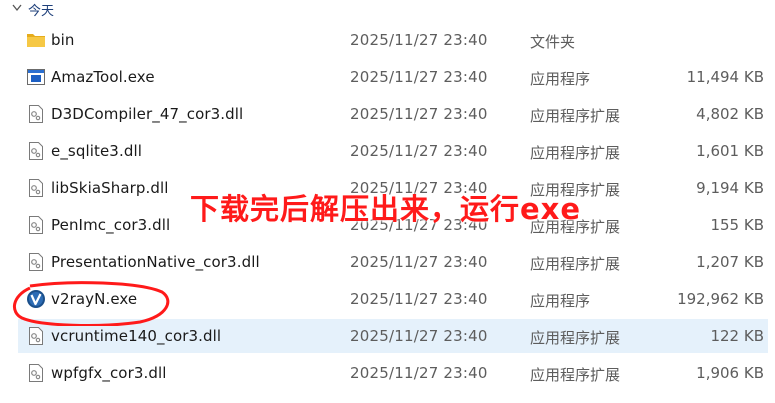 The width and height of the screenshot is (775, 403). I want to click on chevron-down-icon, so click(17, 8).